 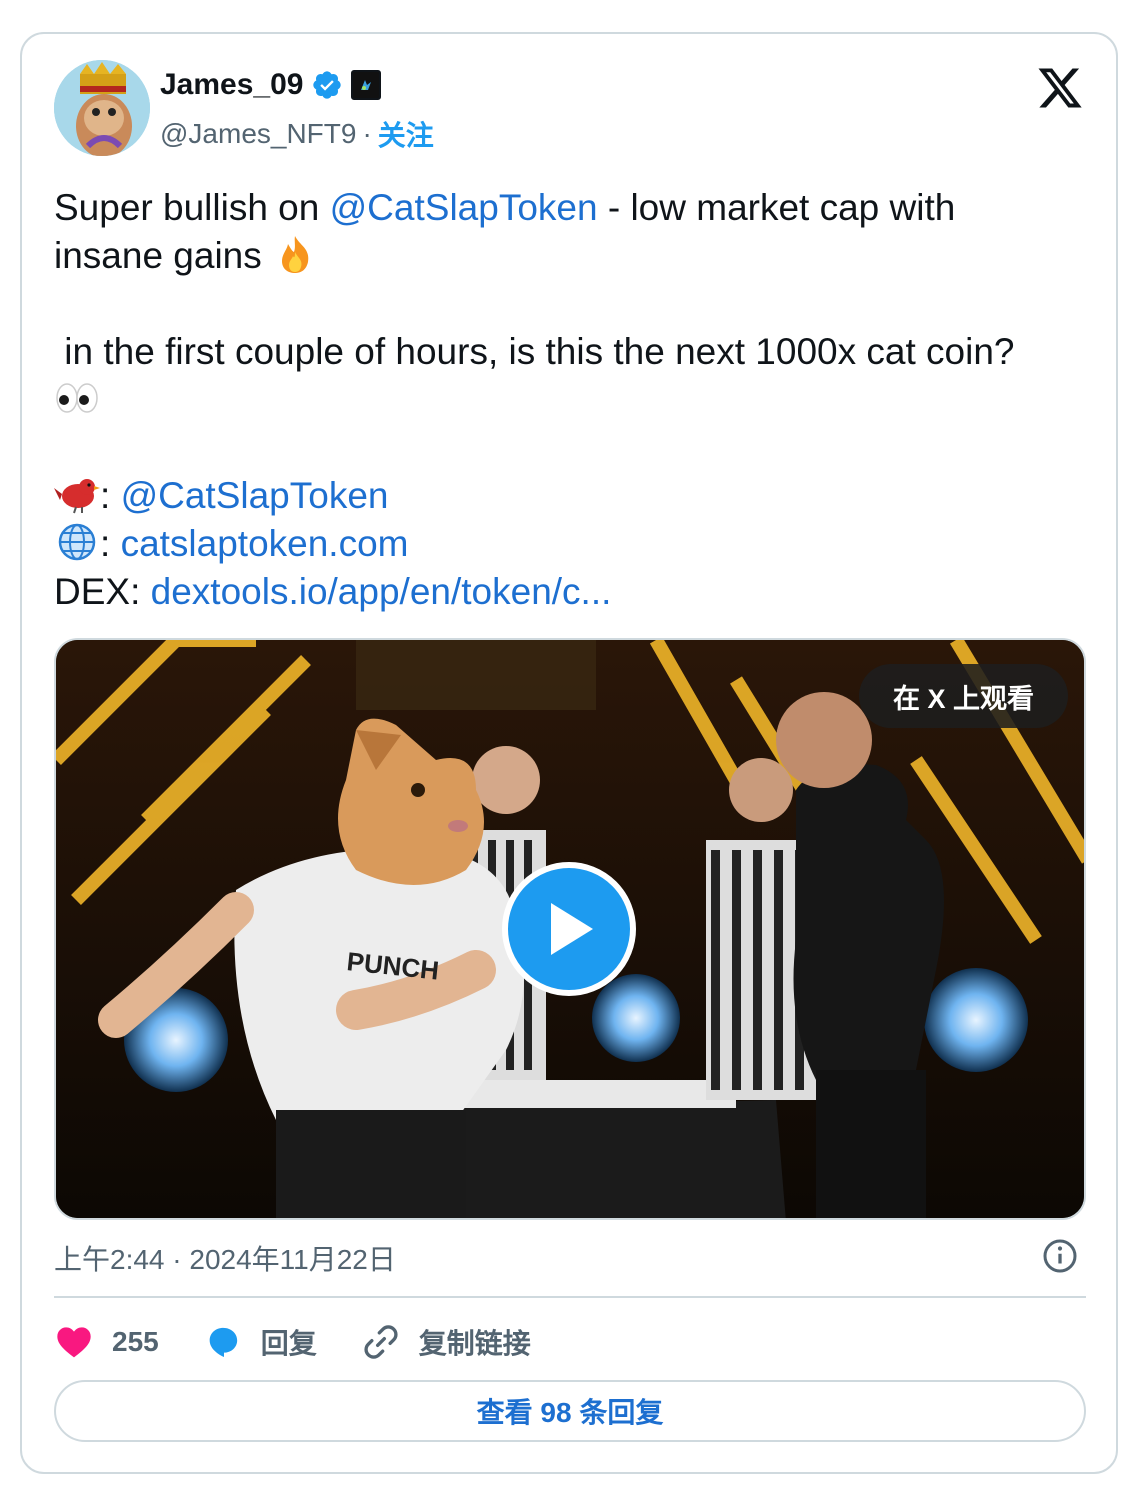 I want to click on tweet-text-line2: insane gains, so click(x=163, y=255).